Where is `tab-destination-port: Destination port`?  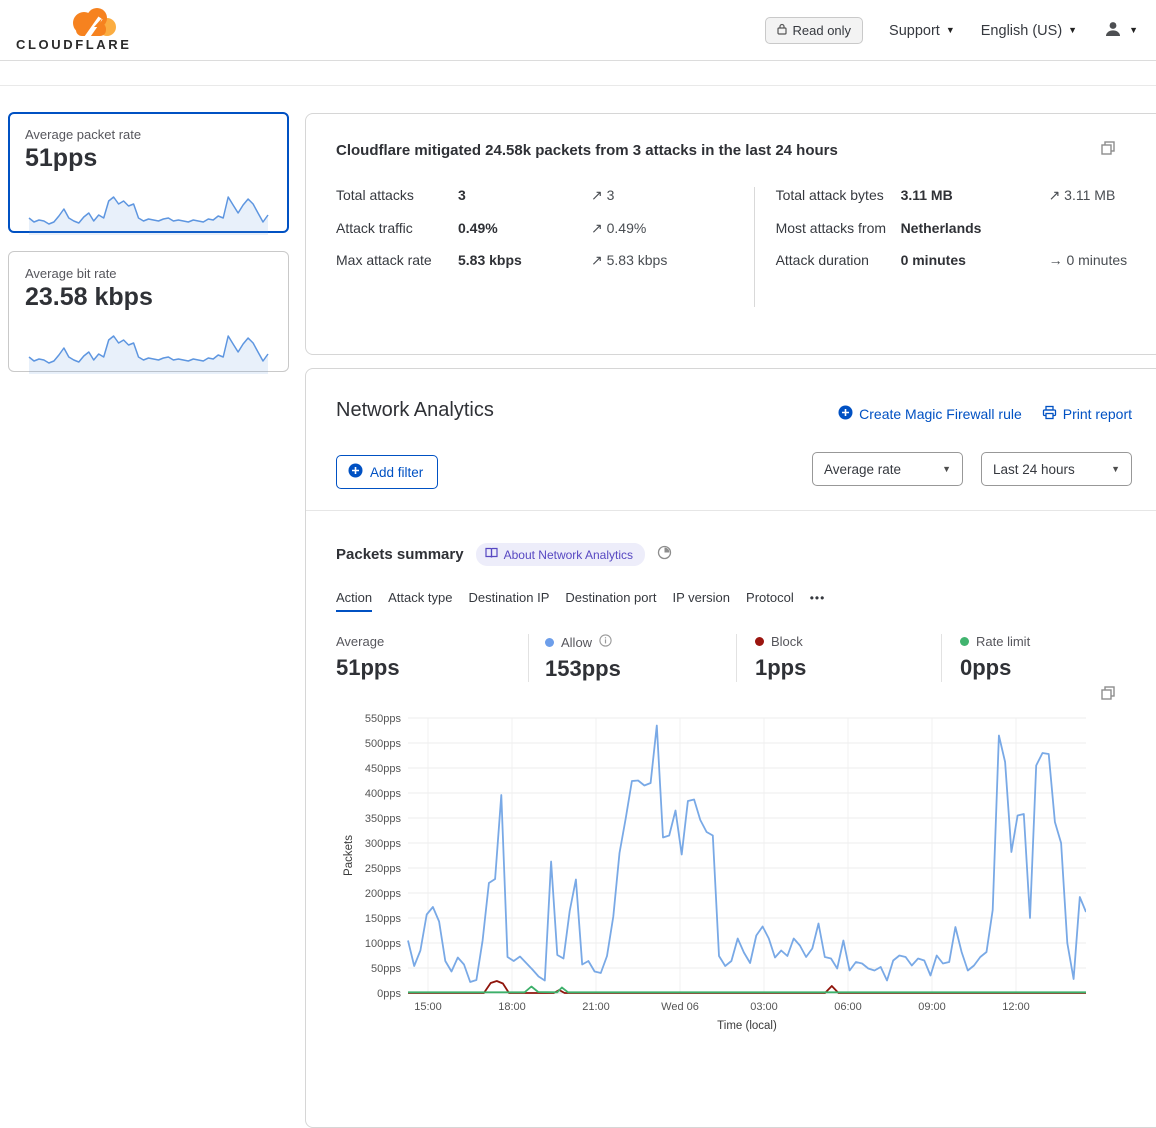
tab-destination-port: Destination port is located at coordinates (610, 601).